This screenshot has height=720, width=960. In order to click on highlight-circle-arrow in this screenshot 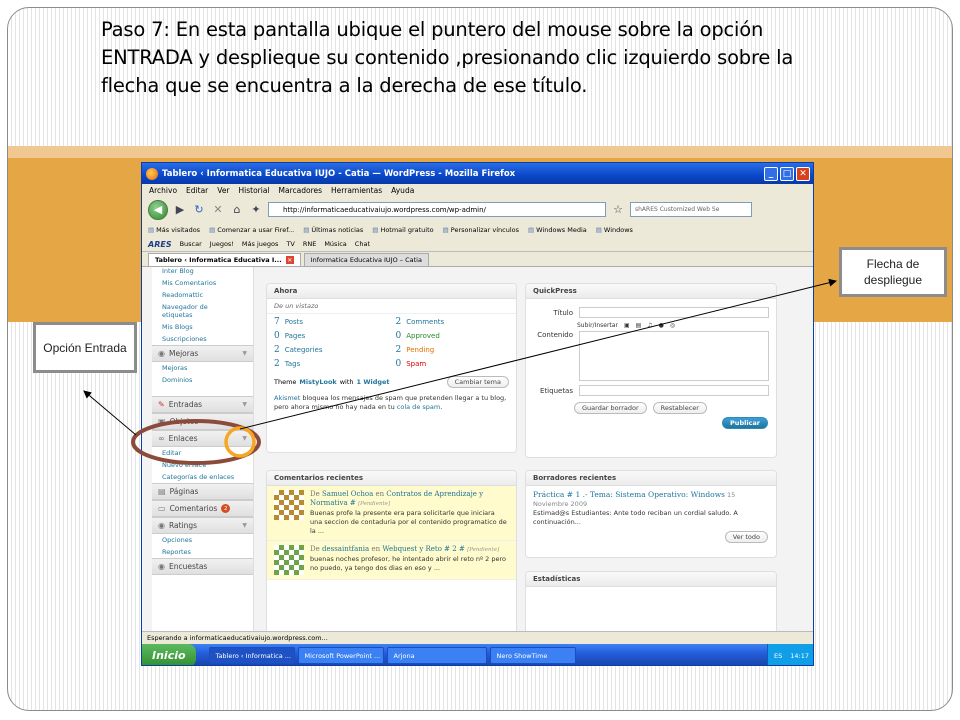, I will do `click(240, 442)`.